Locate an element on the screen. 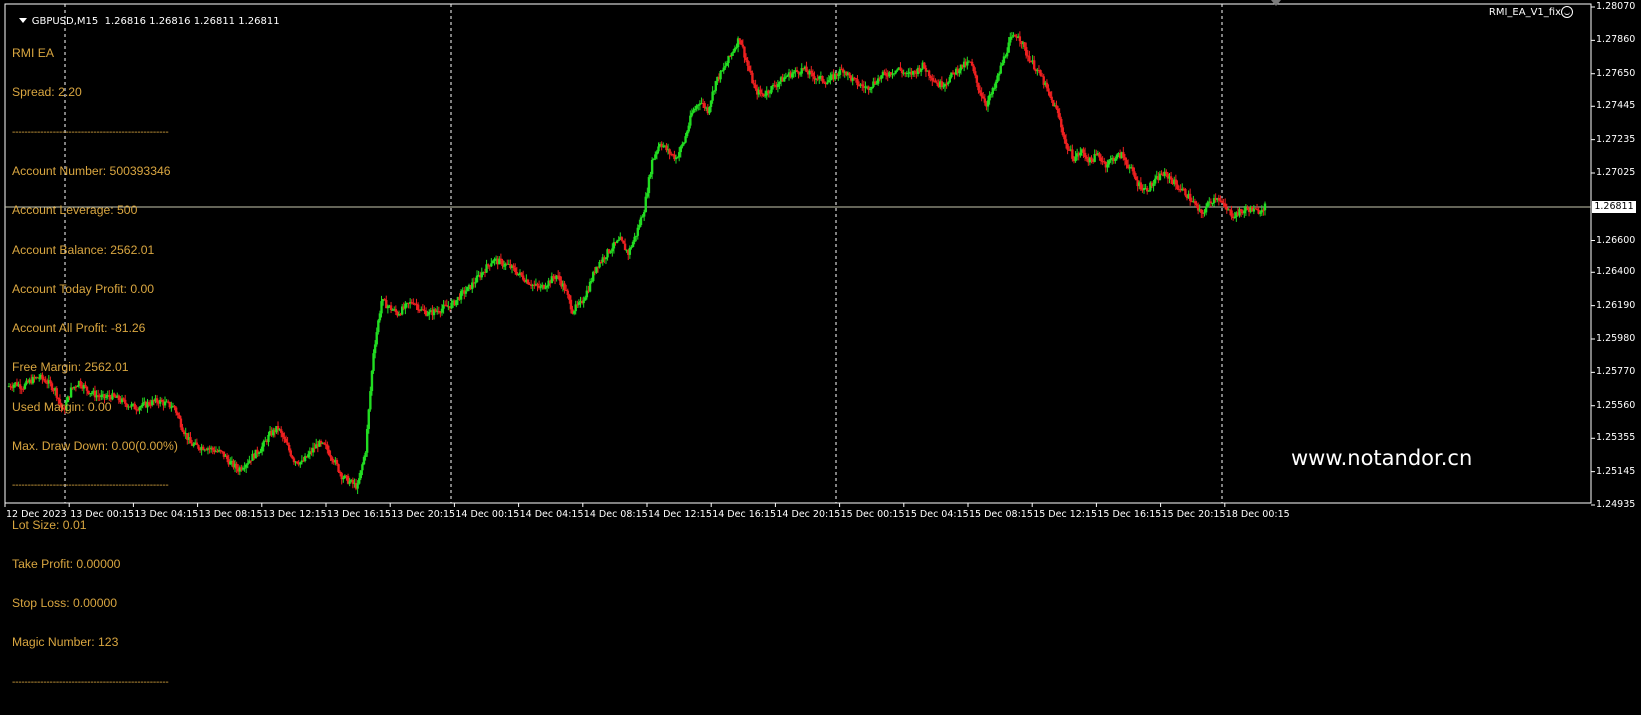 The width and height of the screenshot is (1641, 715). bid-price-tag: 1.26811 is located at coordinates (1614, 206).